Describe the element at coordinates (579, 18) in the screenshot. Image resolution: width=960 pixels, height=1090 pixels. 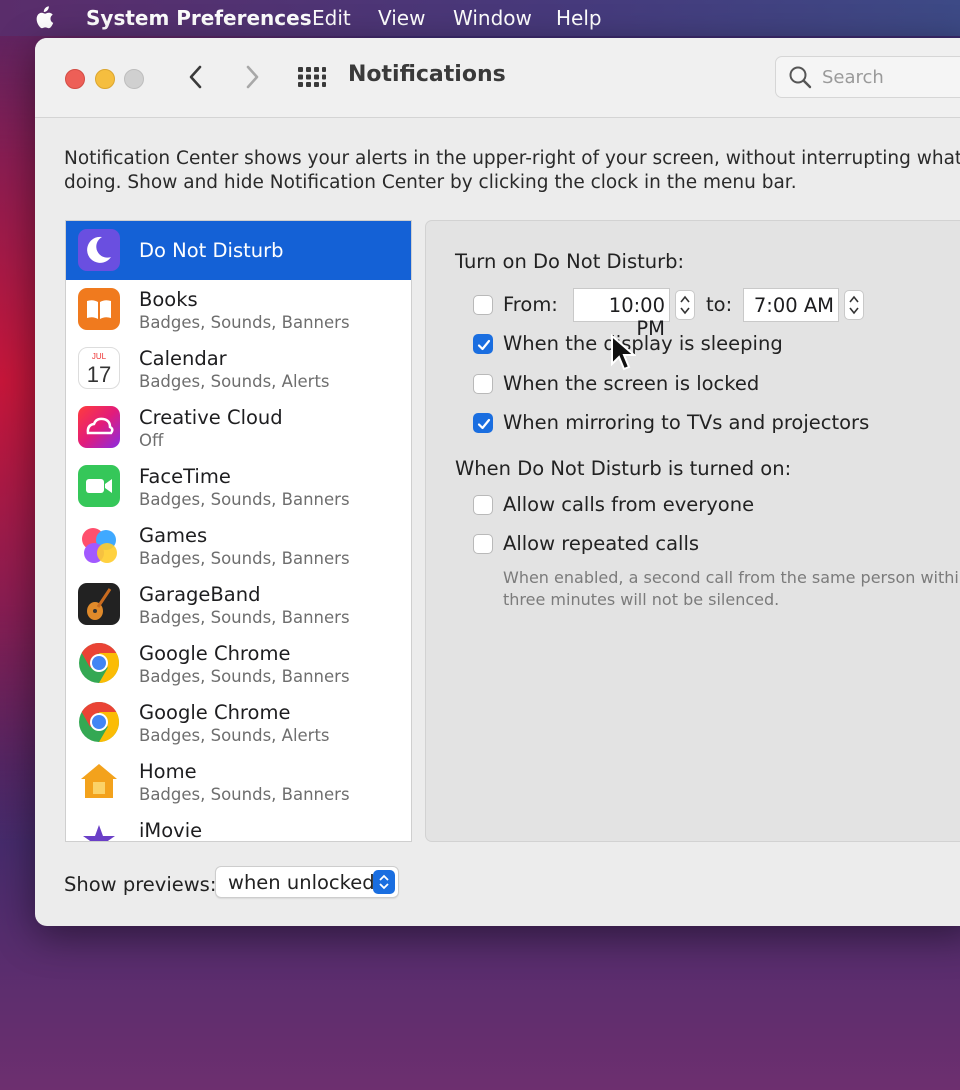
I see `menu-help: Help` at that location.